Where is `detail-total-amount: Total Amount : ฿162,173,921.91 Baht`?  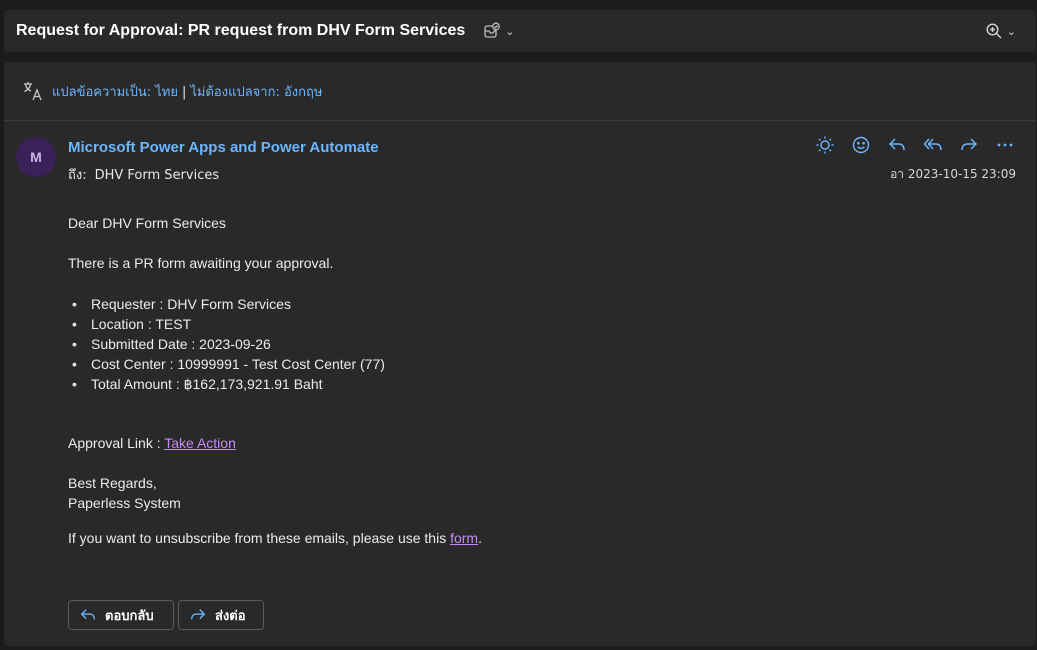 detail-total-amount: Total Amount : ฿162,173,921.91 Baht is located at coordinates (207, 384).